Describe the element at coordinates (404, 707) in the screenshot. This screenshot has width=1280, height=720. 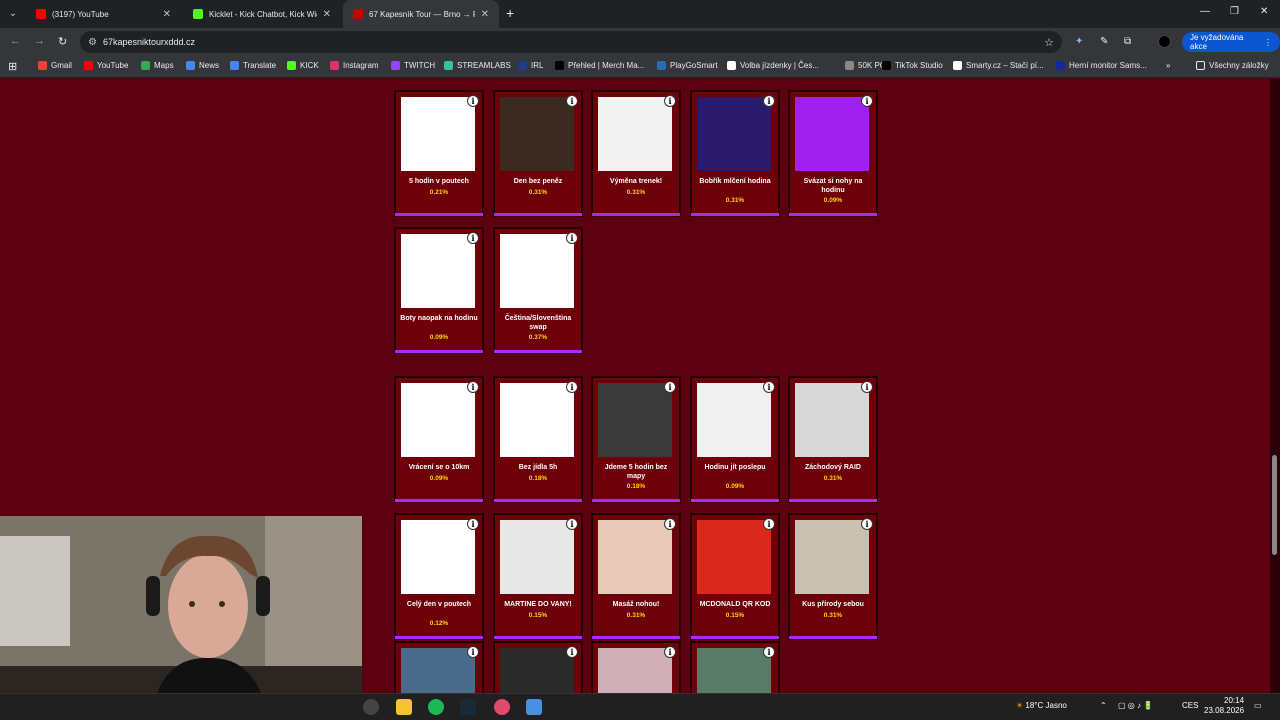
I see `file-explorer-icon` at that location.